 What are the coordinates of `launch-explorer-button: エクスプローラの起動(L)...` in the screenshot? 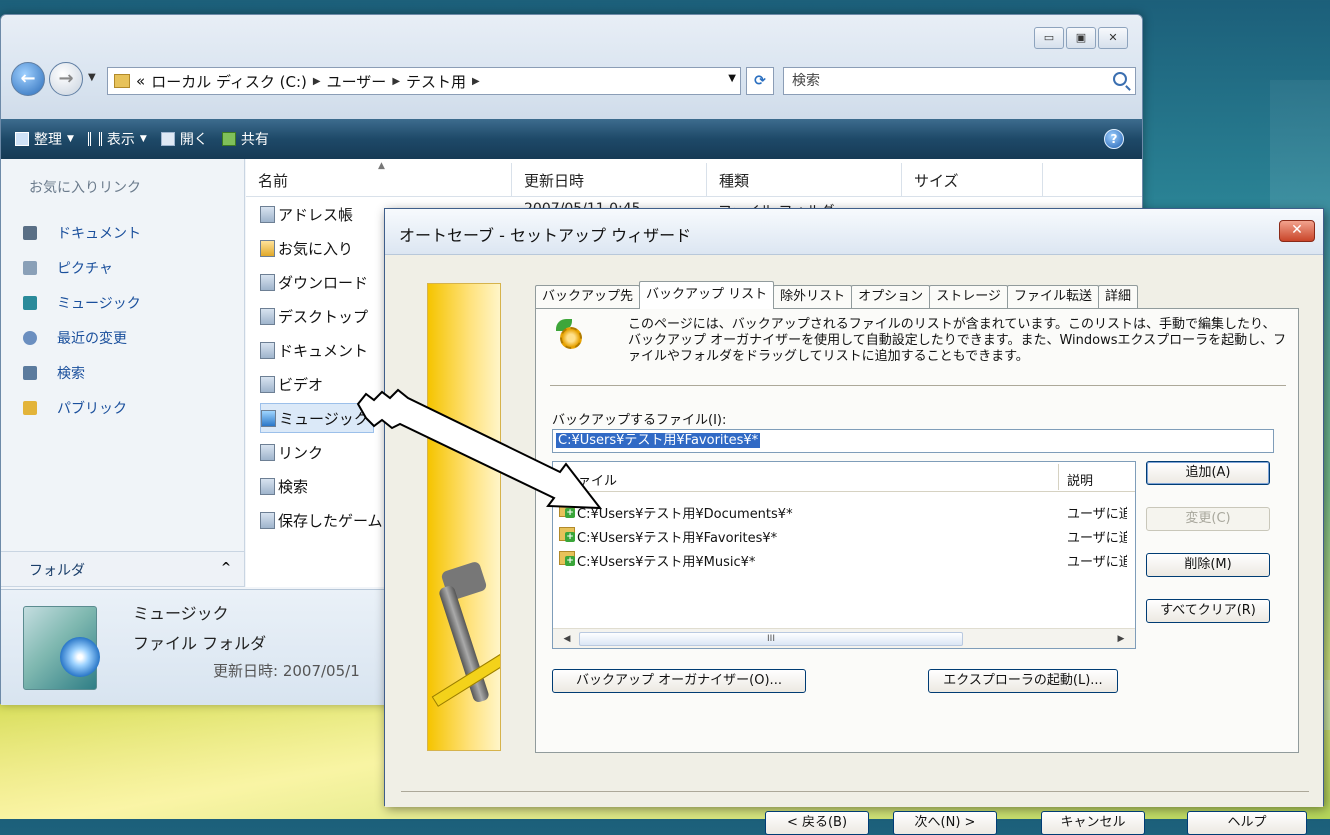 It's located at (1023, 681).